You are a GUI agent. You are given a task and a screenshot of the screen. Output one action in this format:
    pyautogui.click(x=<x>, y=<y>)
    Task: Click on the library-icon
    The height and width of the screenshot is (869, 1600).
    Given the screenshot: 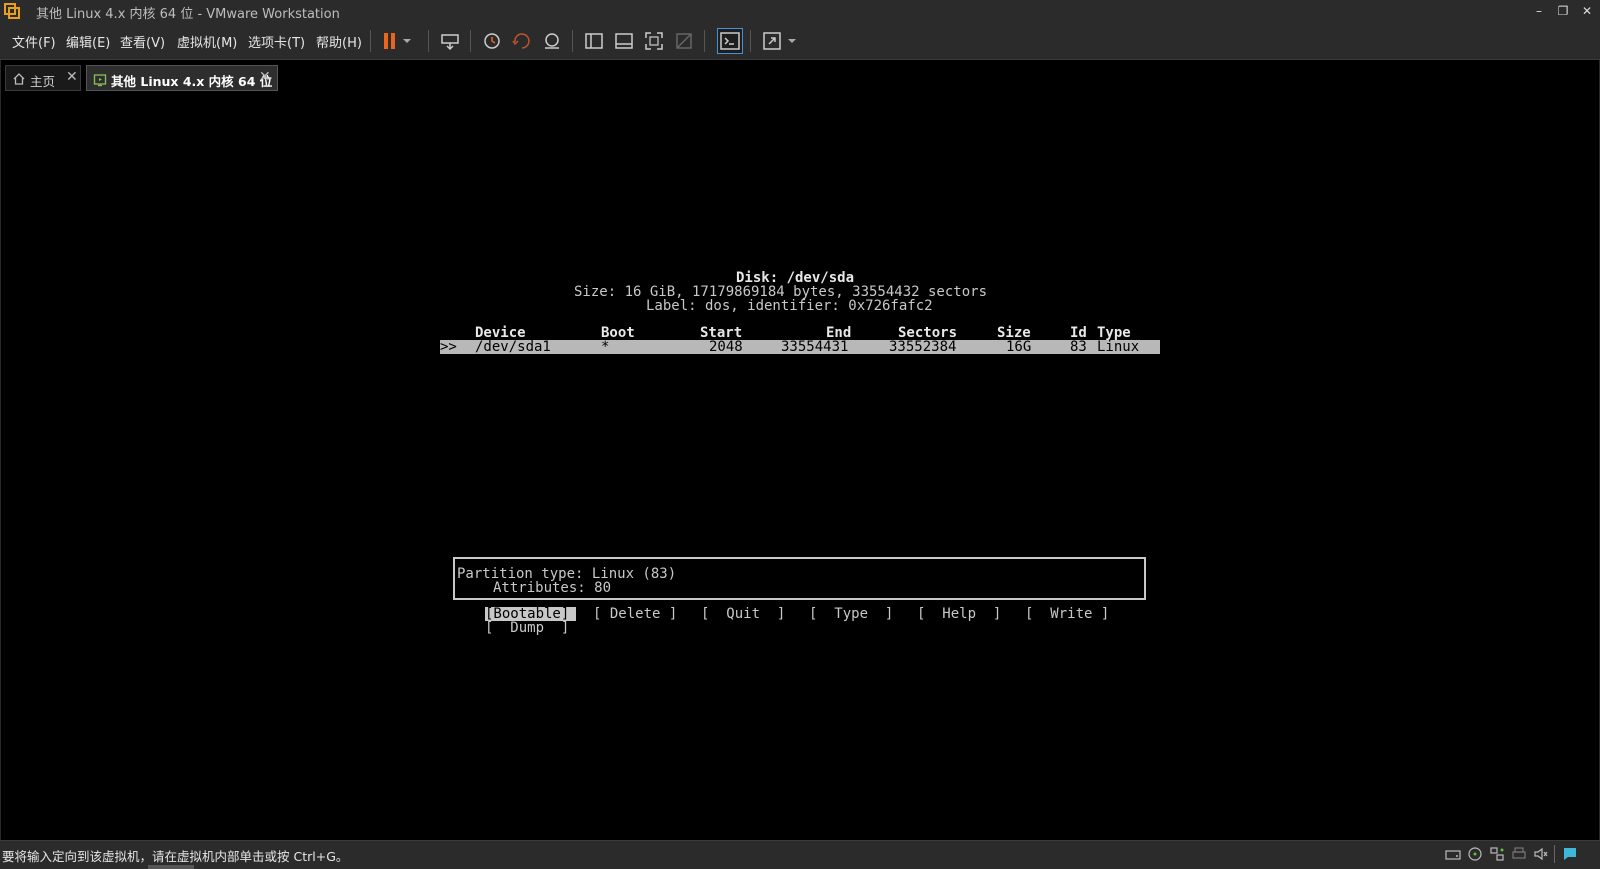 What is the action you would take?
    pyautogui.click(x=594, y=41)
    